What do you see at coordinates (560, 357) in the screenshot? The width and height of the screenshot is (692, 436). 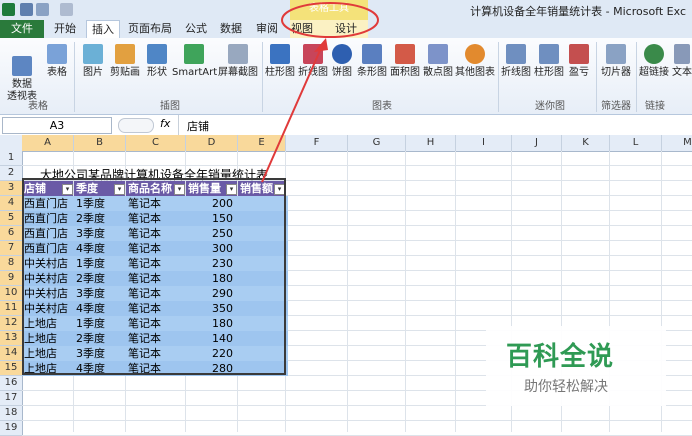 I see `watermark-brand: 百科全说` at bounding box center [560, 357].